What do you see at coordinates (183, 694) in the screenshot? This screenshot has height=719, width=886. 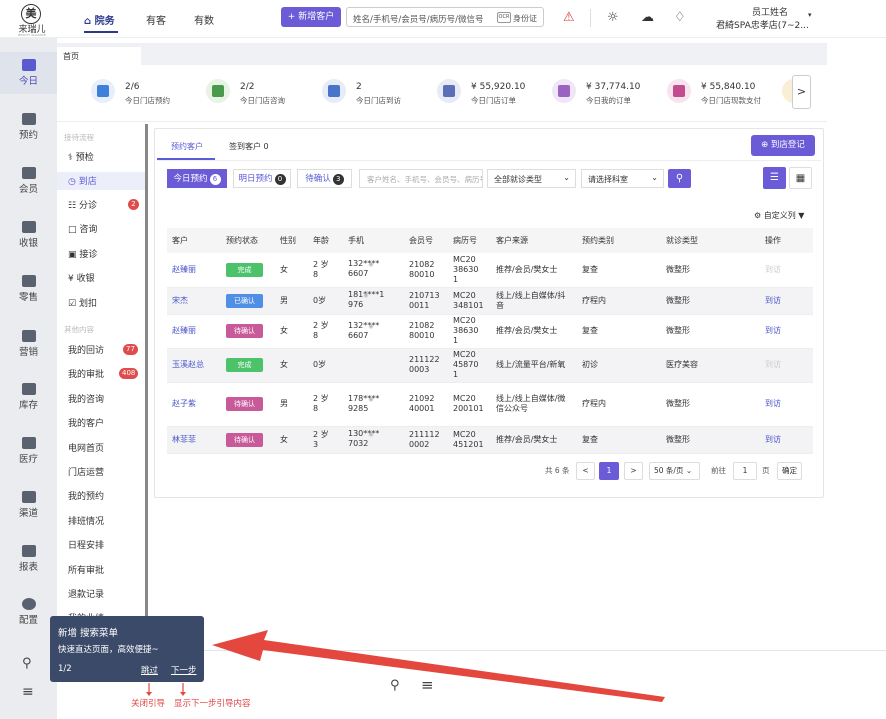 I see `arrow-next-head` at bounding box center [183, 694].